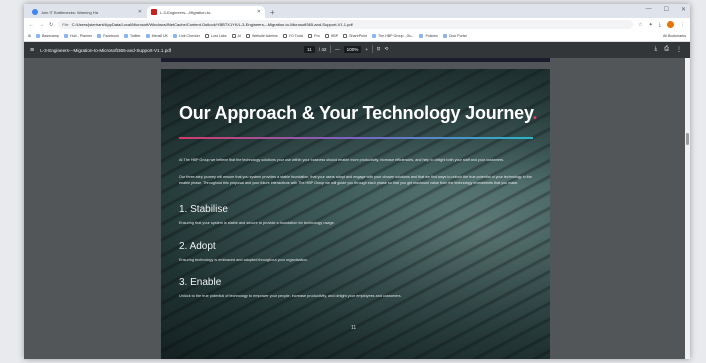 This screenshot has height=363, width=706. I want to click on fit-page-icon: ⊡, so click(379, 49).